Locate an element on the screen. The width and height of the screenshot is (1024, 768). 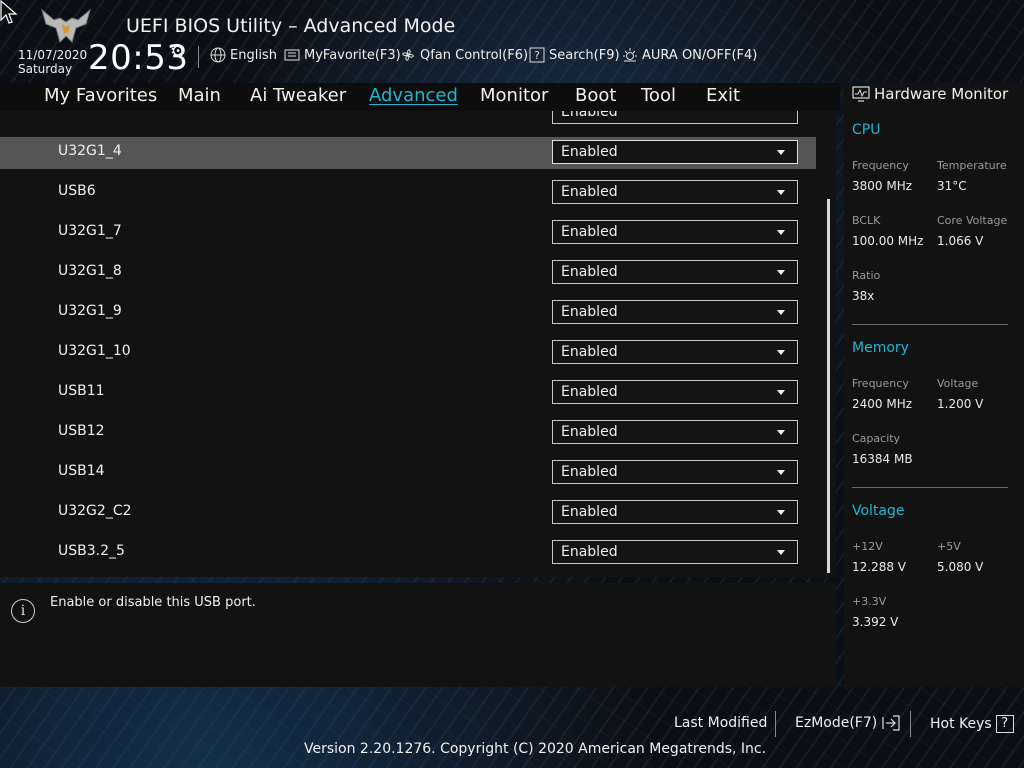
qfan-control-button: Qfan Control(F6) is located at coordinates (464, 55).